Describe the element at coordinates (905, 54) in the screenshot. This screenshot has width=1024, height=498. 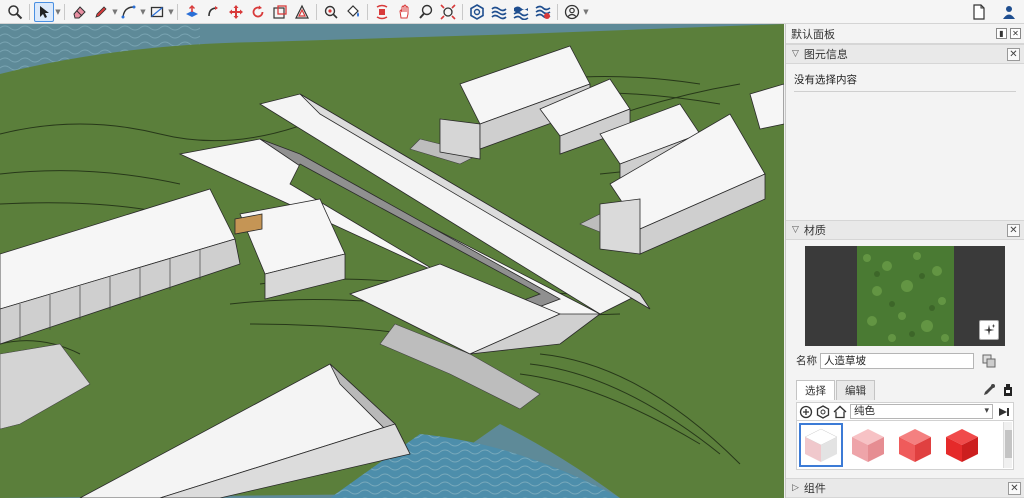
I see `entity-info-header: ▽ 图元信息 ✕` at that location.